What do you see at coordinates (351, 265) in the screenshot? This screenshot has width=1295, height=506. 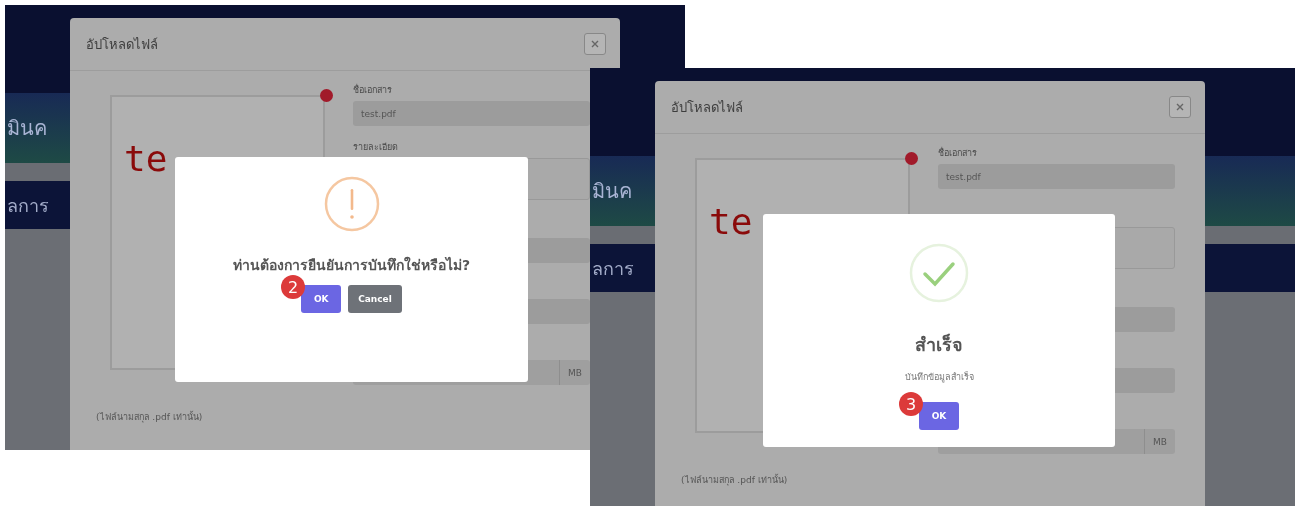 I see `alert-title: ท่านต้องการยืนยันการบันทึกใช่หรือไม่?` at bounding box center [351, 265].